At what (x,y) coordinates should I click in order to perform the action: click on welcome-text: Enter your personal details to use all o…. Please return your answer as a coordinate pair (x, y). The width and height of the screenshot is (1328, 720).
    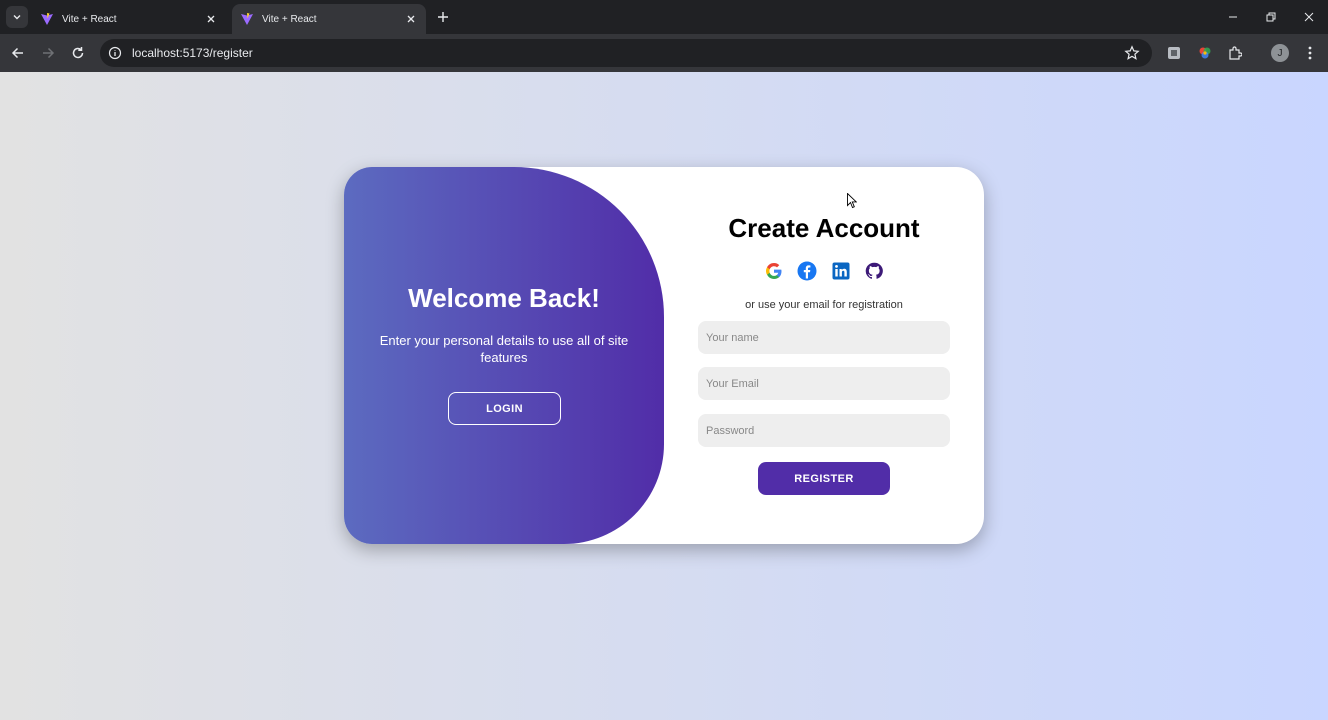
    Looking at the image, I should click on (504, 349).